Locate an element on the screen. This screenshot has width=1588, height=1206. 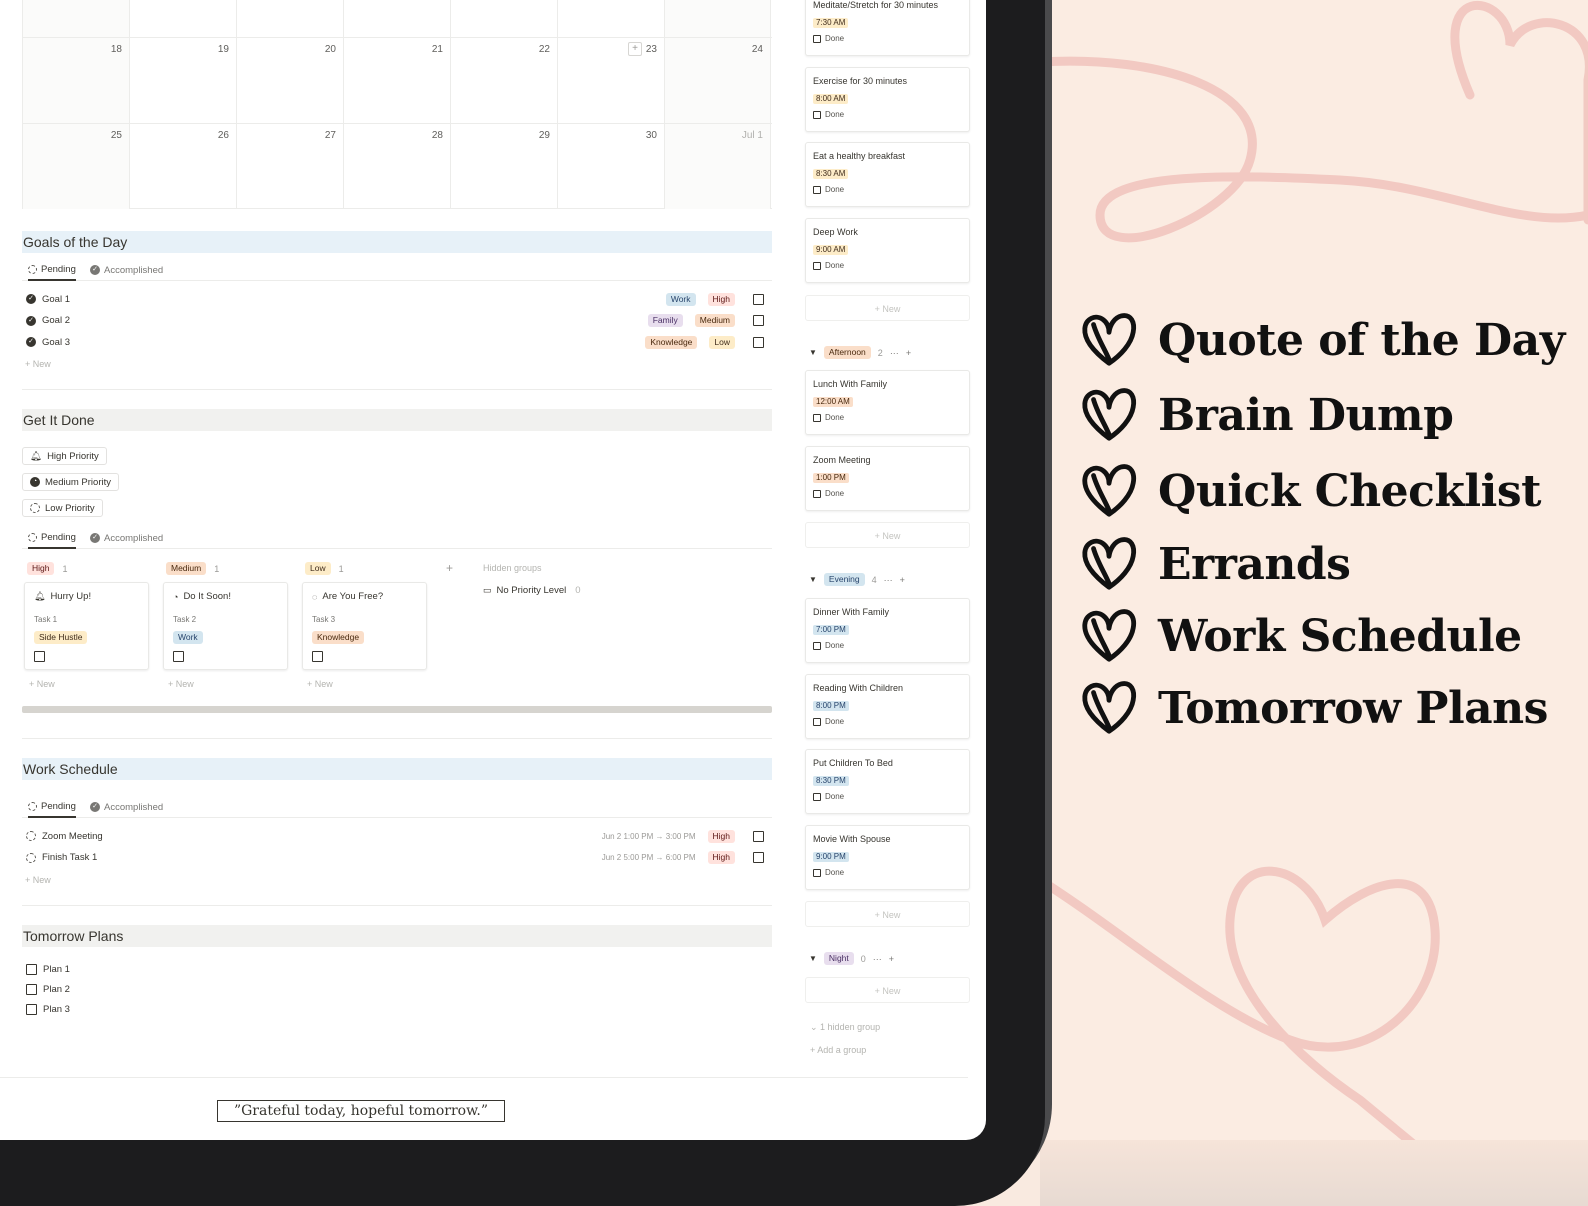
schedule-card: Zoom Meeting 1:00 PM Done is located at coordinates (887, 478).